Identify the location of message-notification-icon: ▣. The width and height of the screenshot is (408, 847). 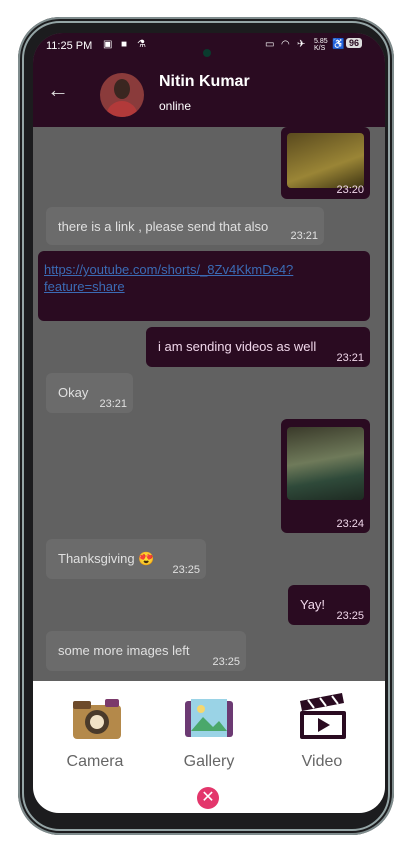
(108, 44).